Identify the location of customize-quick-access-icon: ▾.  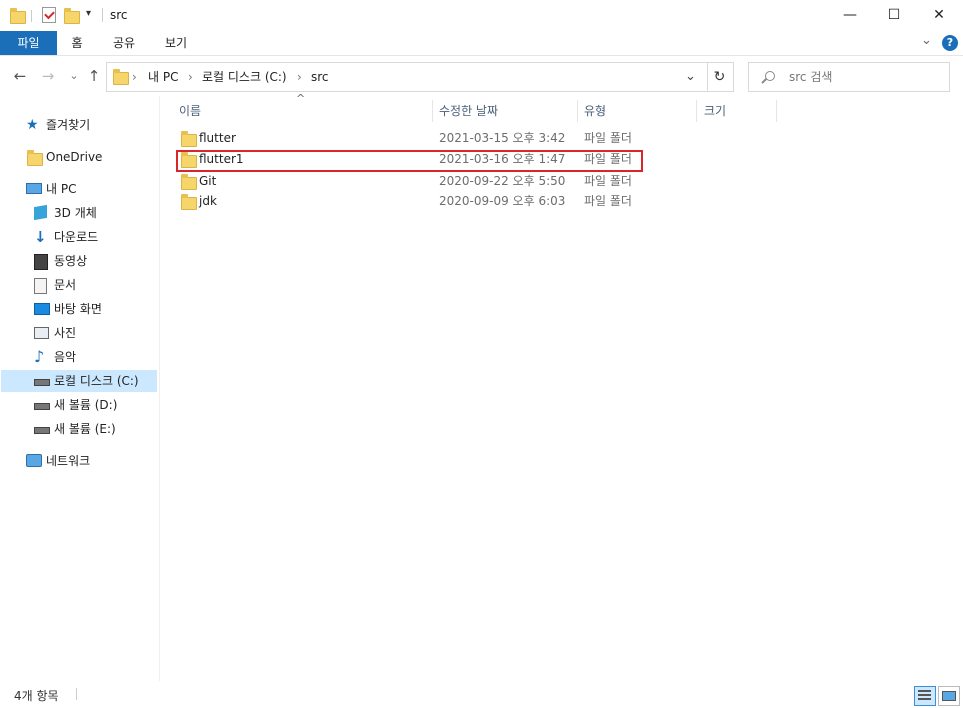
(88, 13).